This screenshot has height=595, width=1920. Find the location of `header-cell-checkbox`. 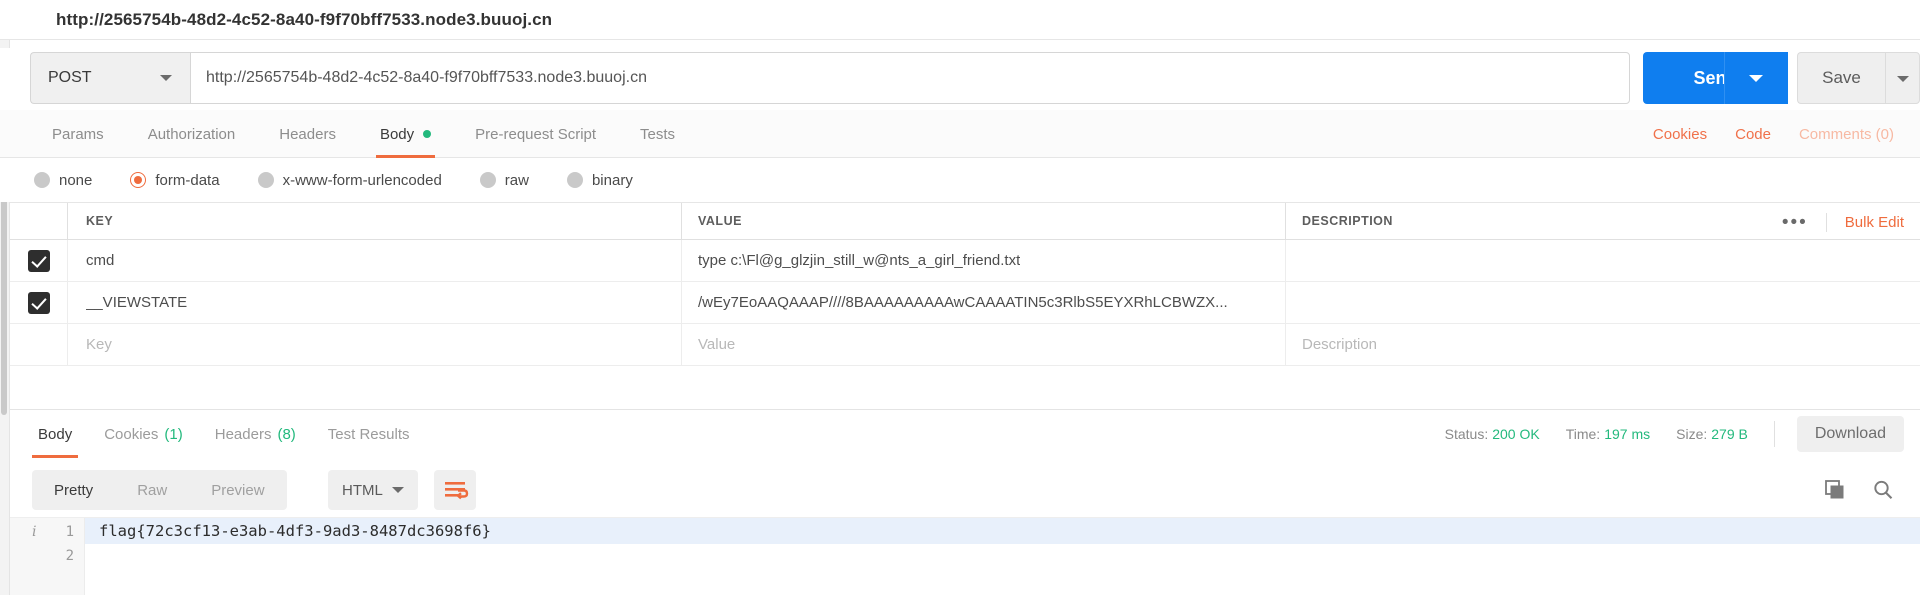

header-cell-checkbox is located at coordinates (39, 221).